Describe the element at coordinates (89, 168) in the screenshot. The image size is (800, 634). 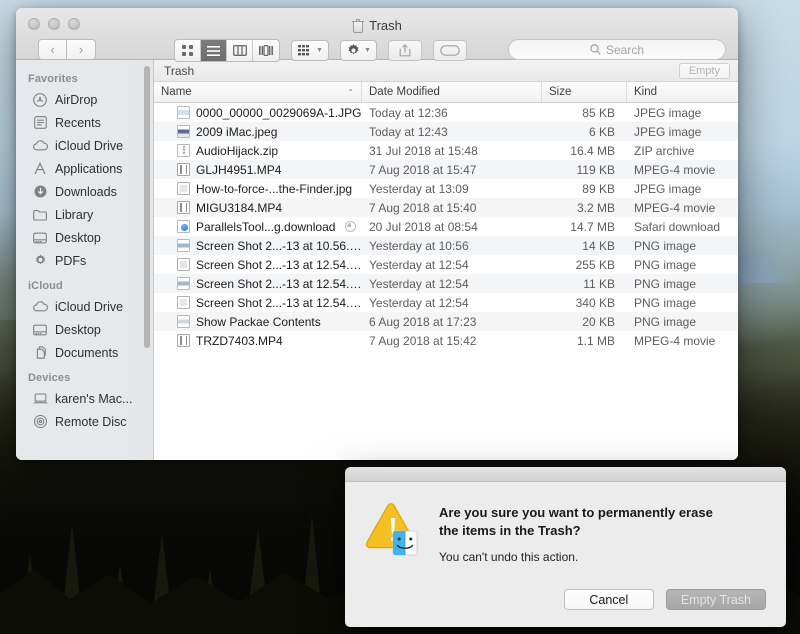
I see `sidebar-item-label: Applications` at that location.